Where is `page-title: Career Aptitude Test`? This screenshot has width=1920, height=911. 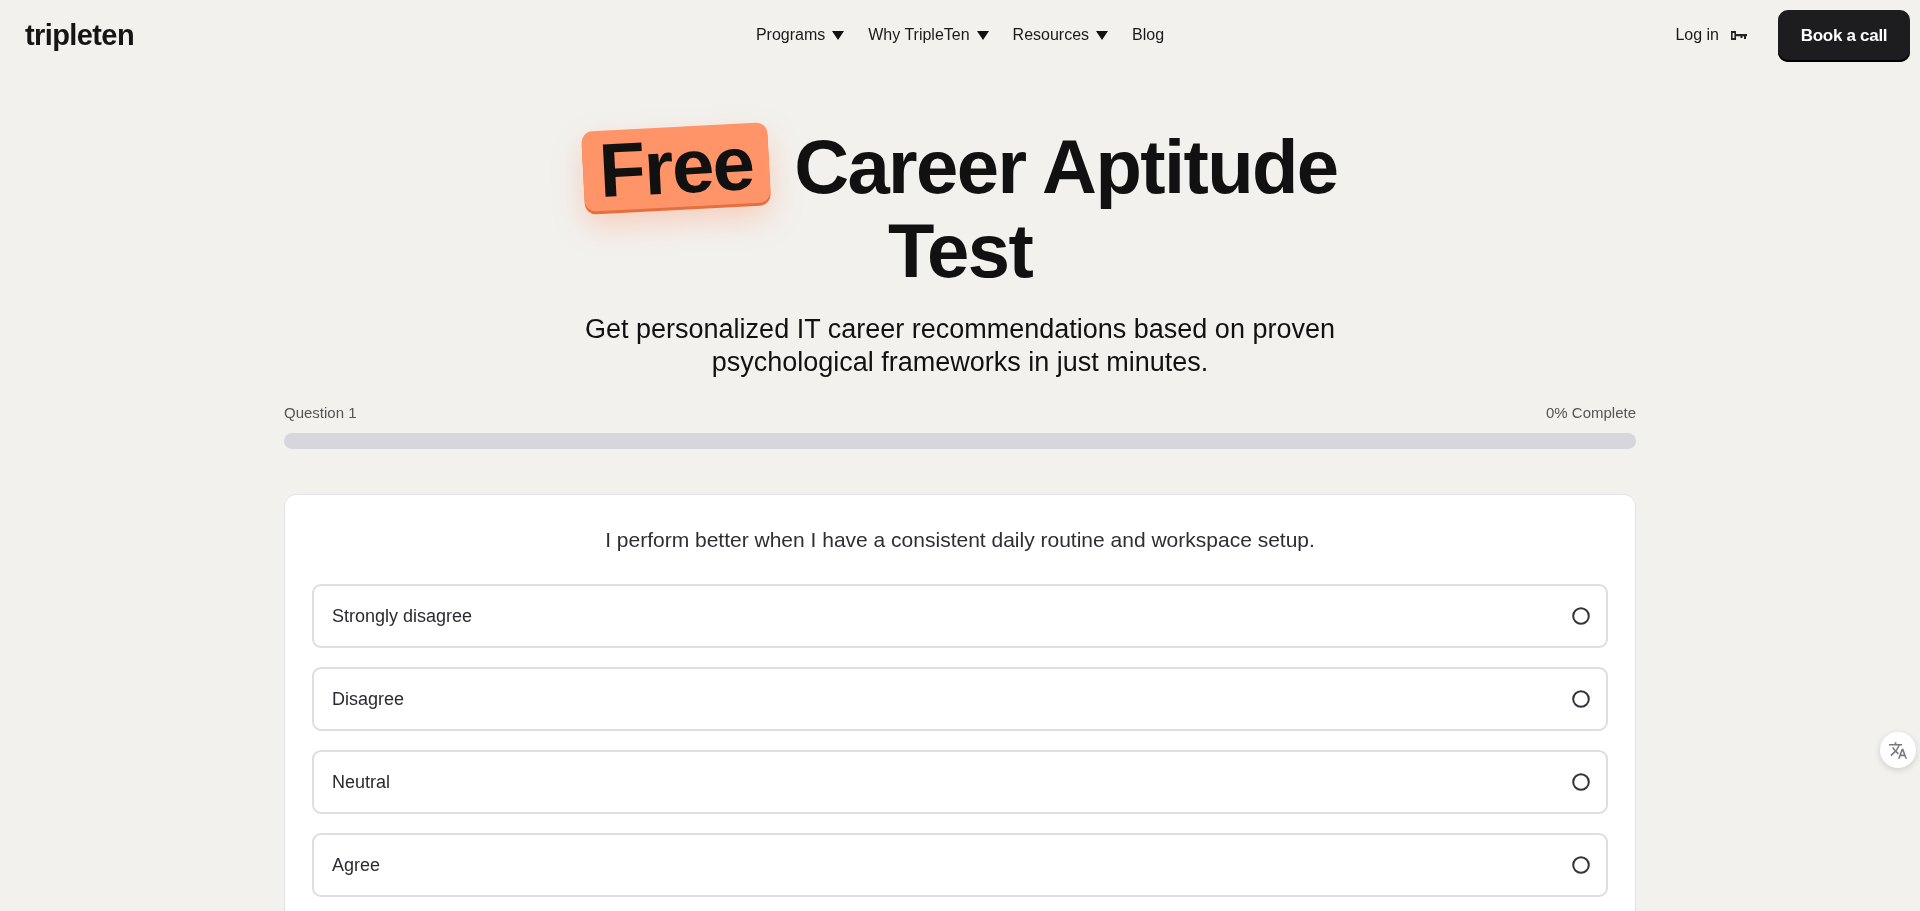 page-title: Career Aptitude Test is located at coordinates (1066, 208).